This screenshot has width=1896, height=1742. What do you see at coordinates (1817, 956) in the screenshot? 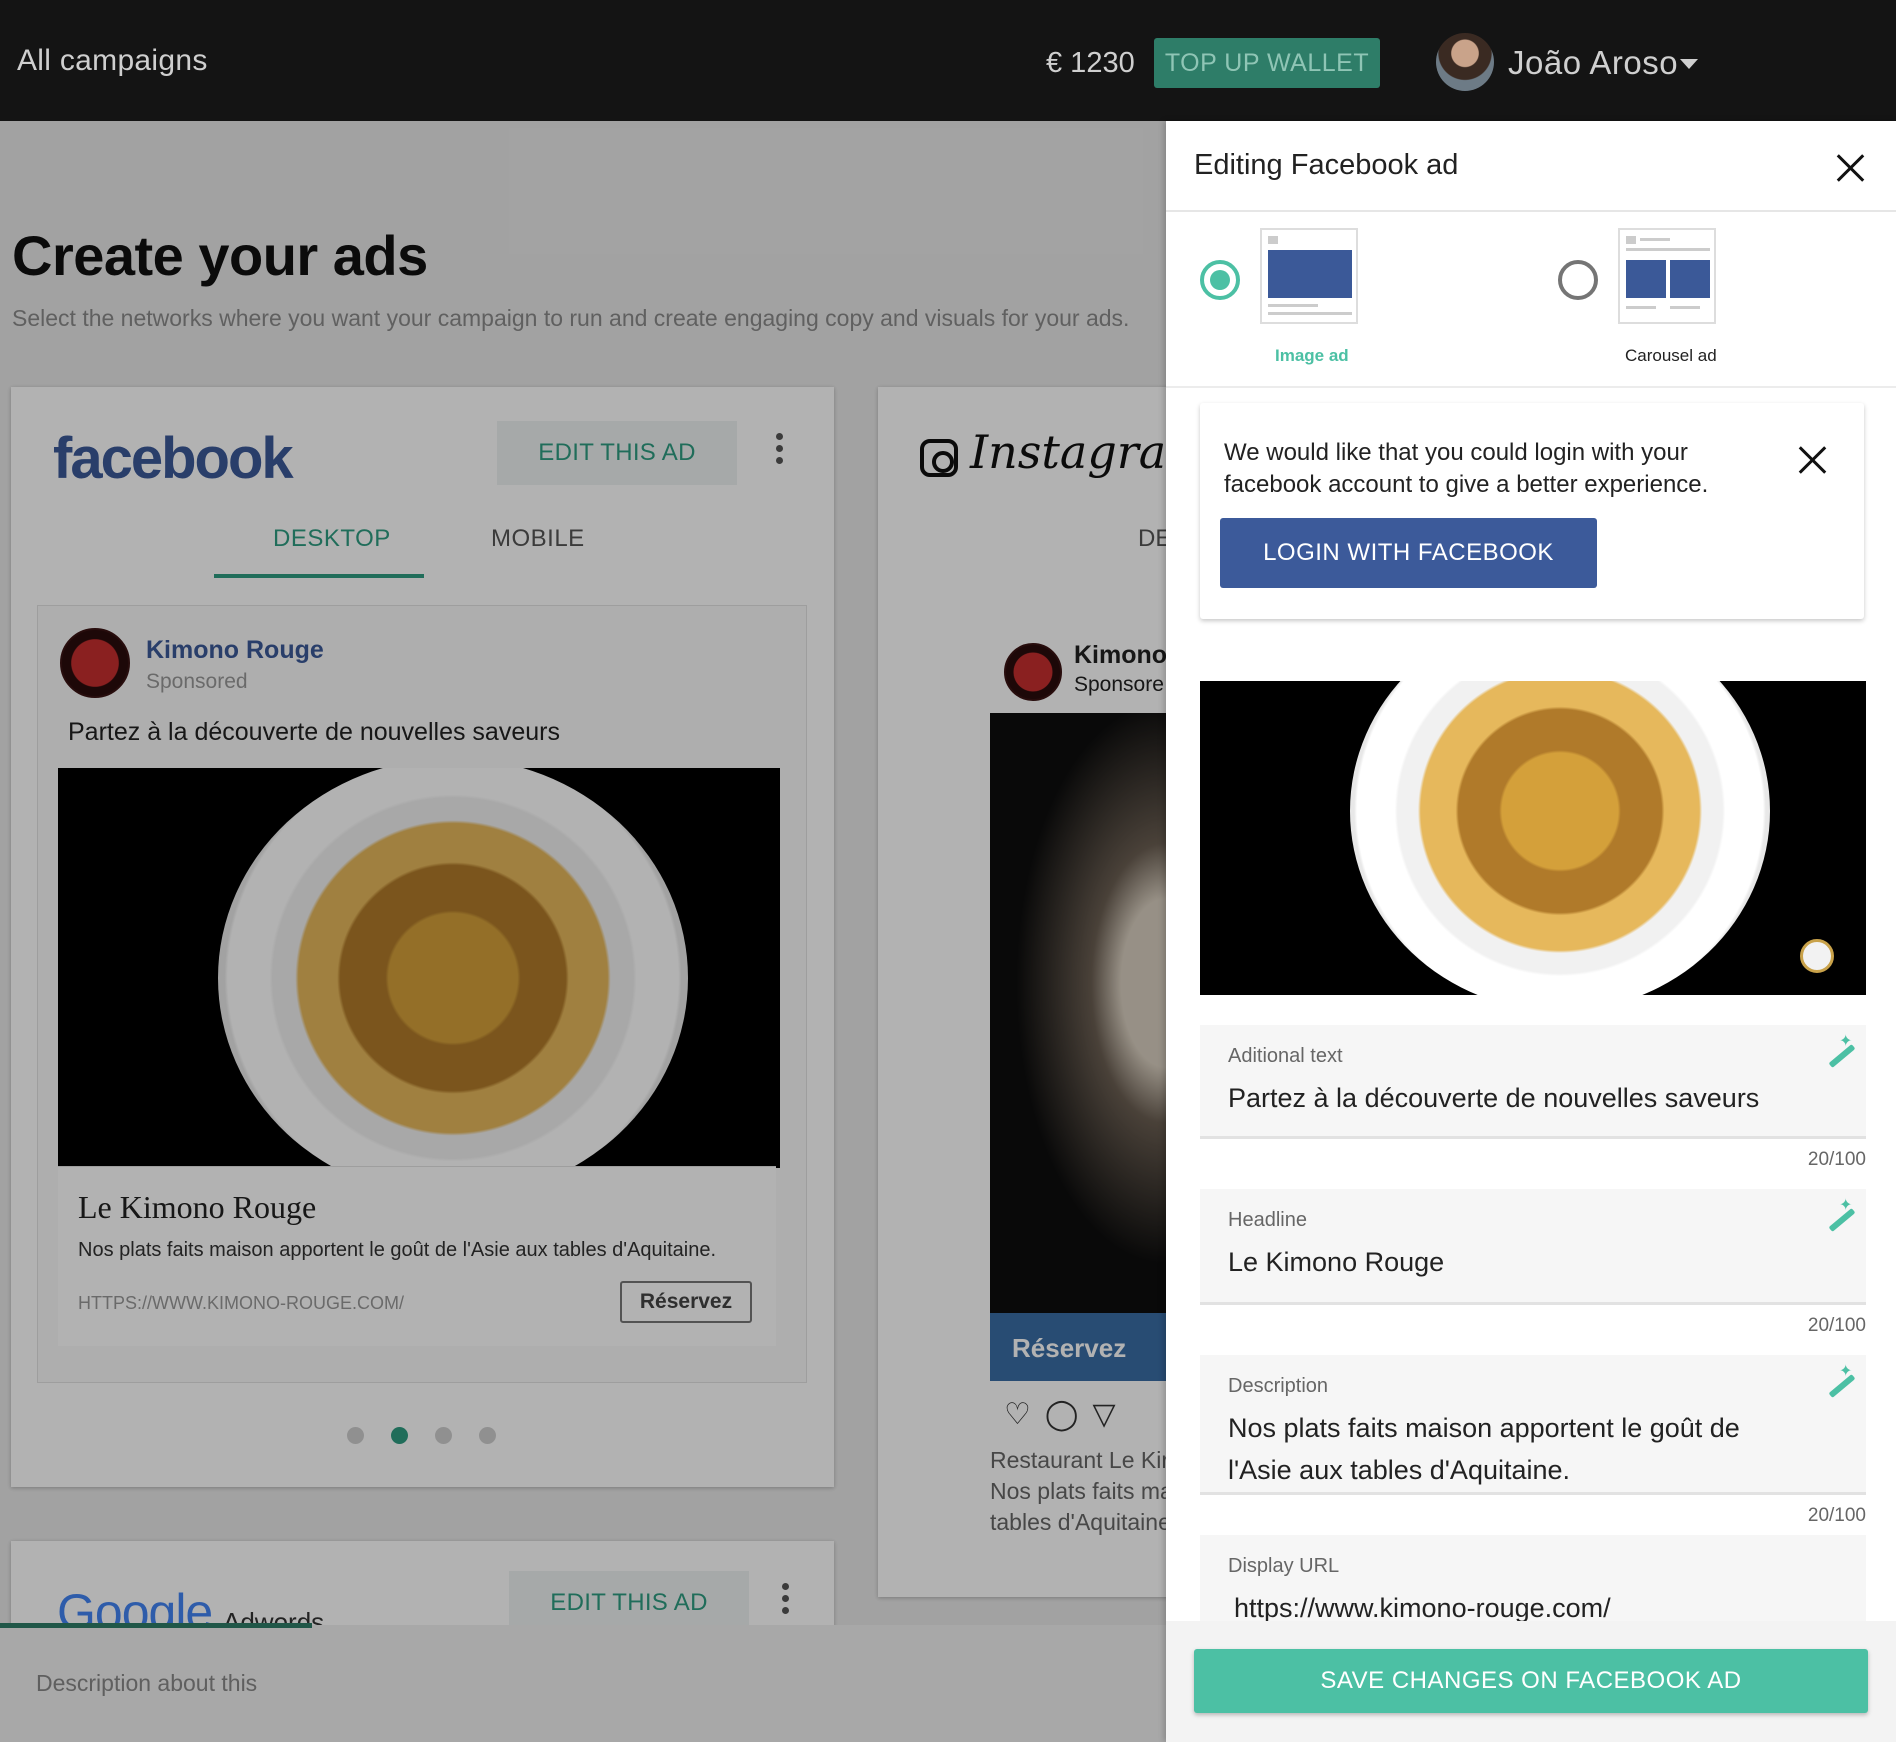
I see `change-image-icon` at bounding box center [1817, 956].